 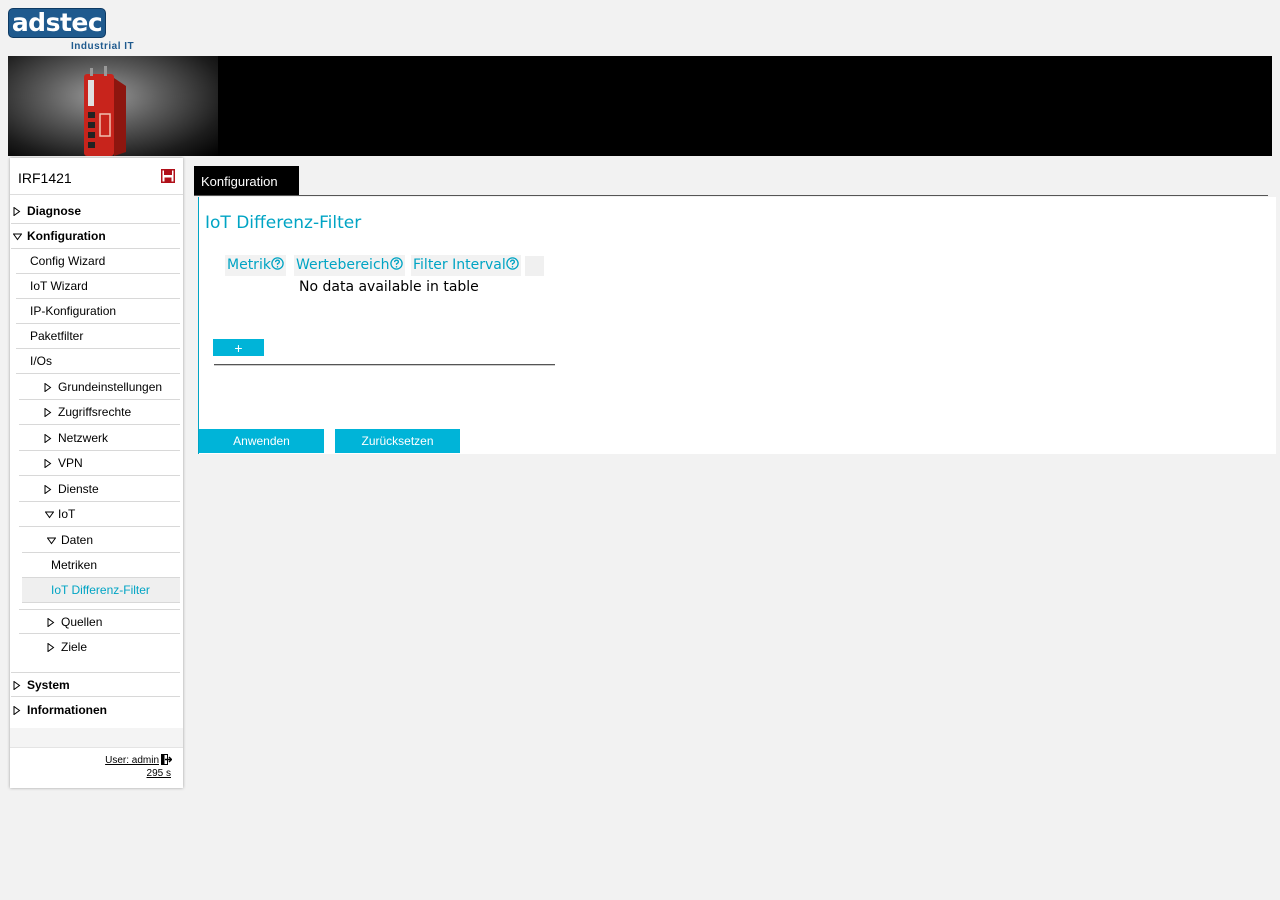 I want to click on sidebar-item-iot-differenz-filter: IoT Differenz-Filter, so click(x=101, y=590).